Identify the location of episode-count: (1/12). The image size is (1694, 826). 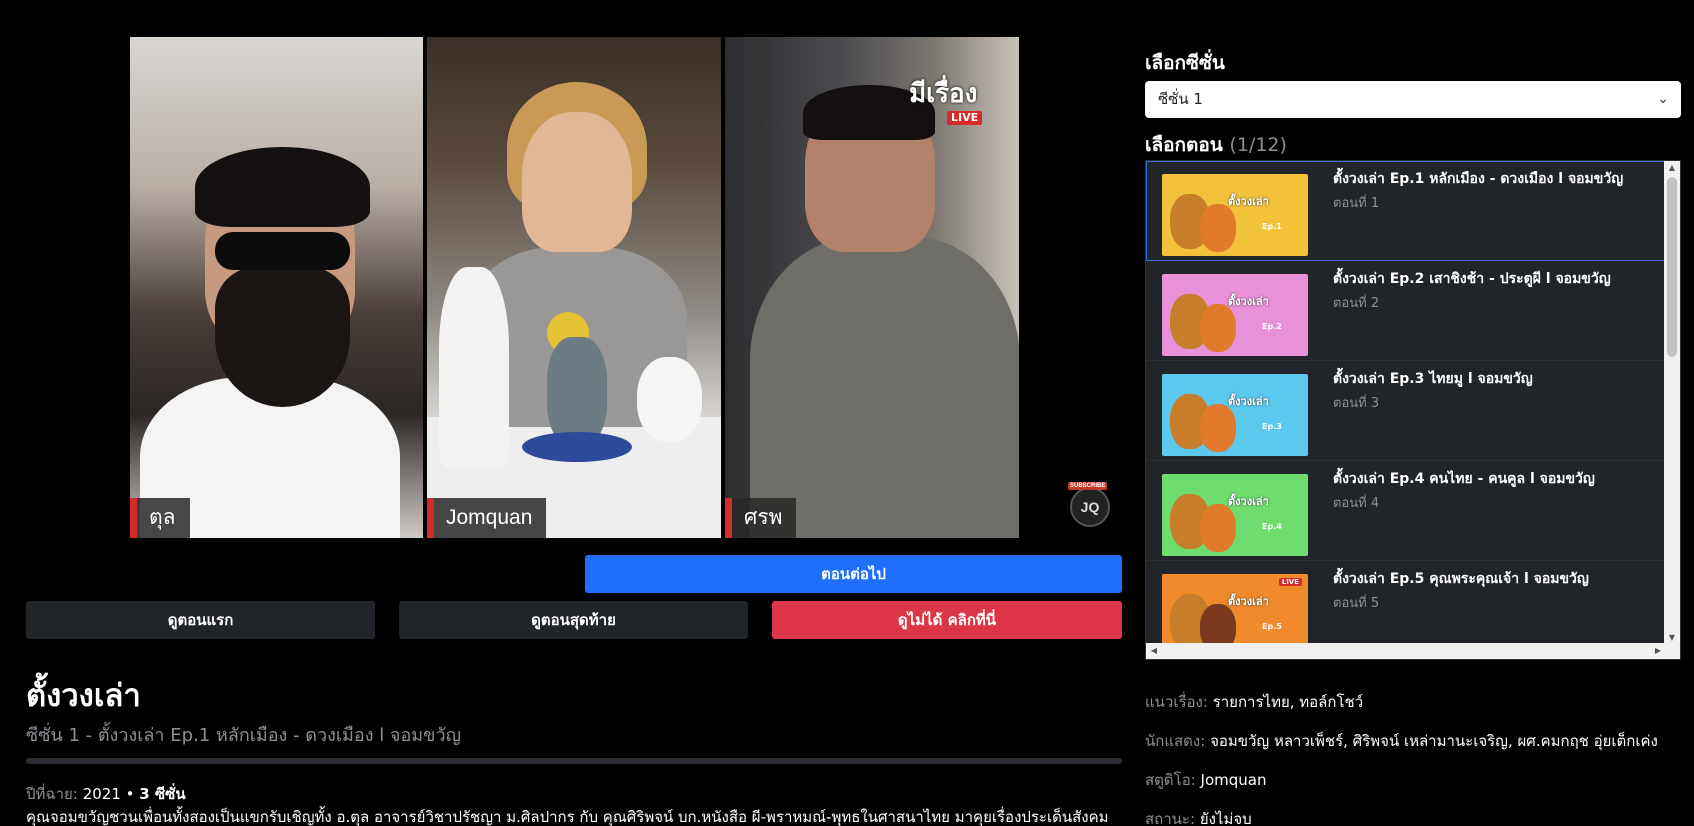
(1258, 145).